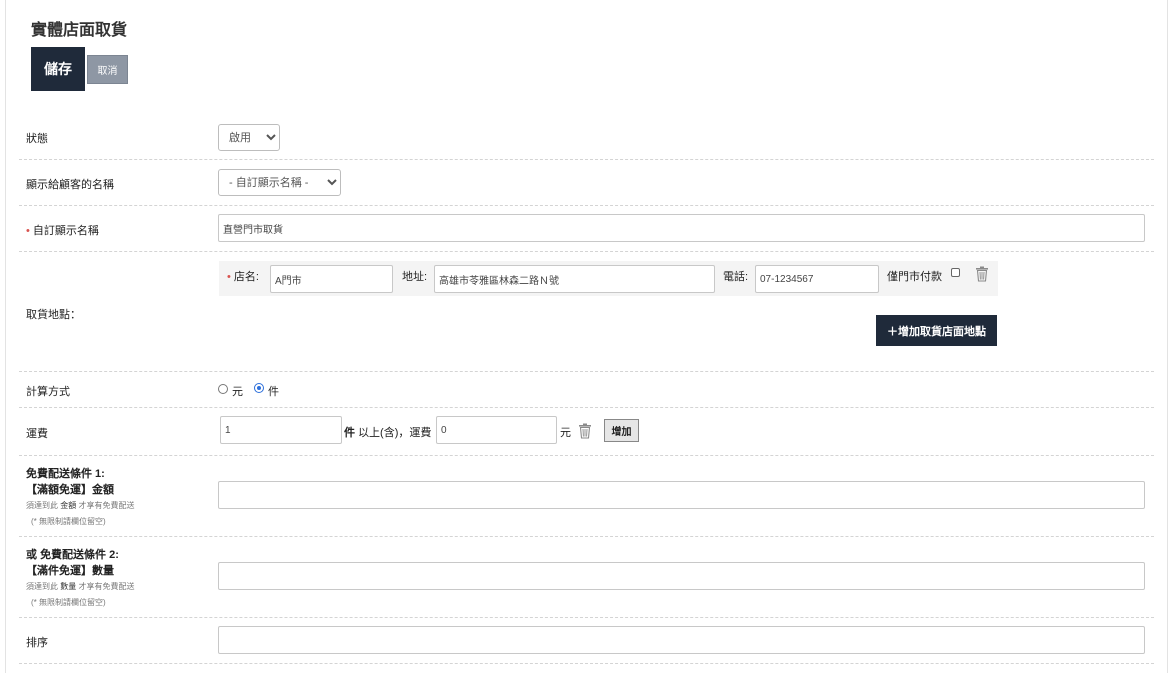  I want to click on free2-hint-keyword: 數量, so click(68, 586).